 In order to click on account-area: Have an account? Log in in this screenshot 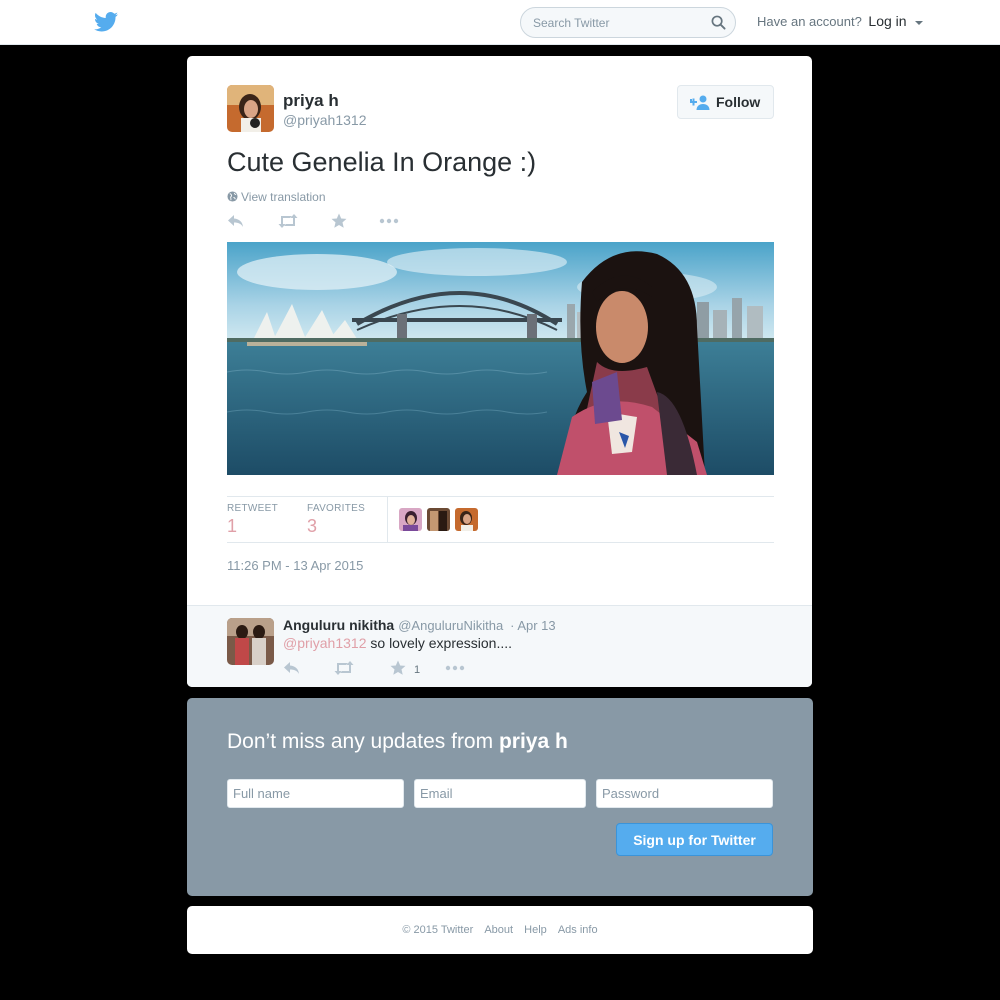, I will do `click(840, 21)`.